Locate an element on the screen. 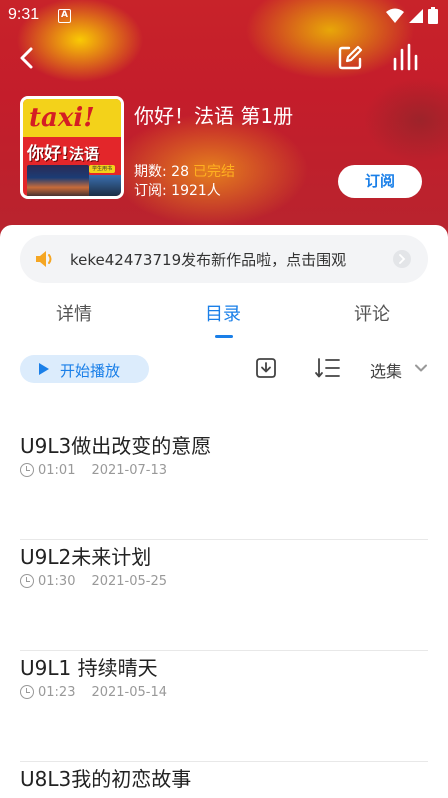  episode-title: U9L1 持续晴天 is located at coordinates (89, 668).